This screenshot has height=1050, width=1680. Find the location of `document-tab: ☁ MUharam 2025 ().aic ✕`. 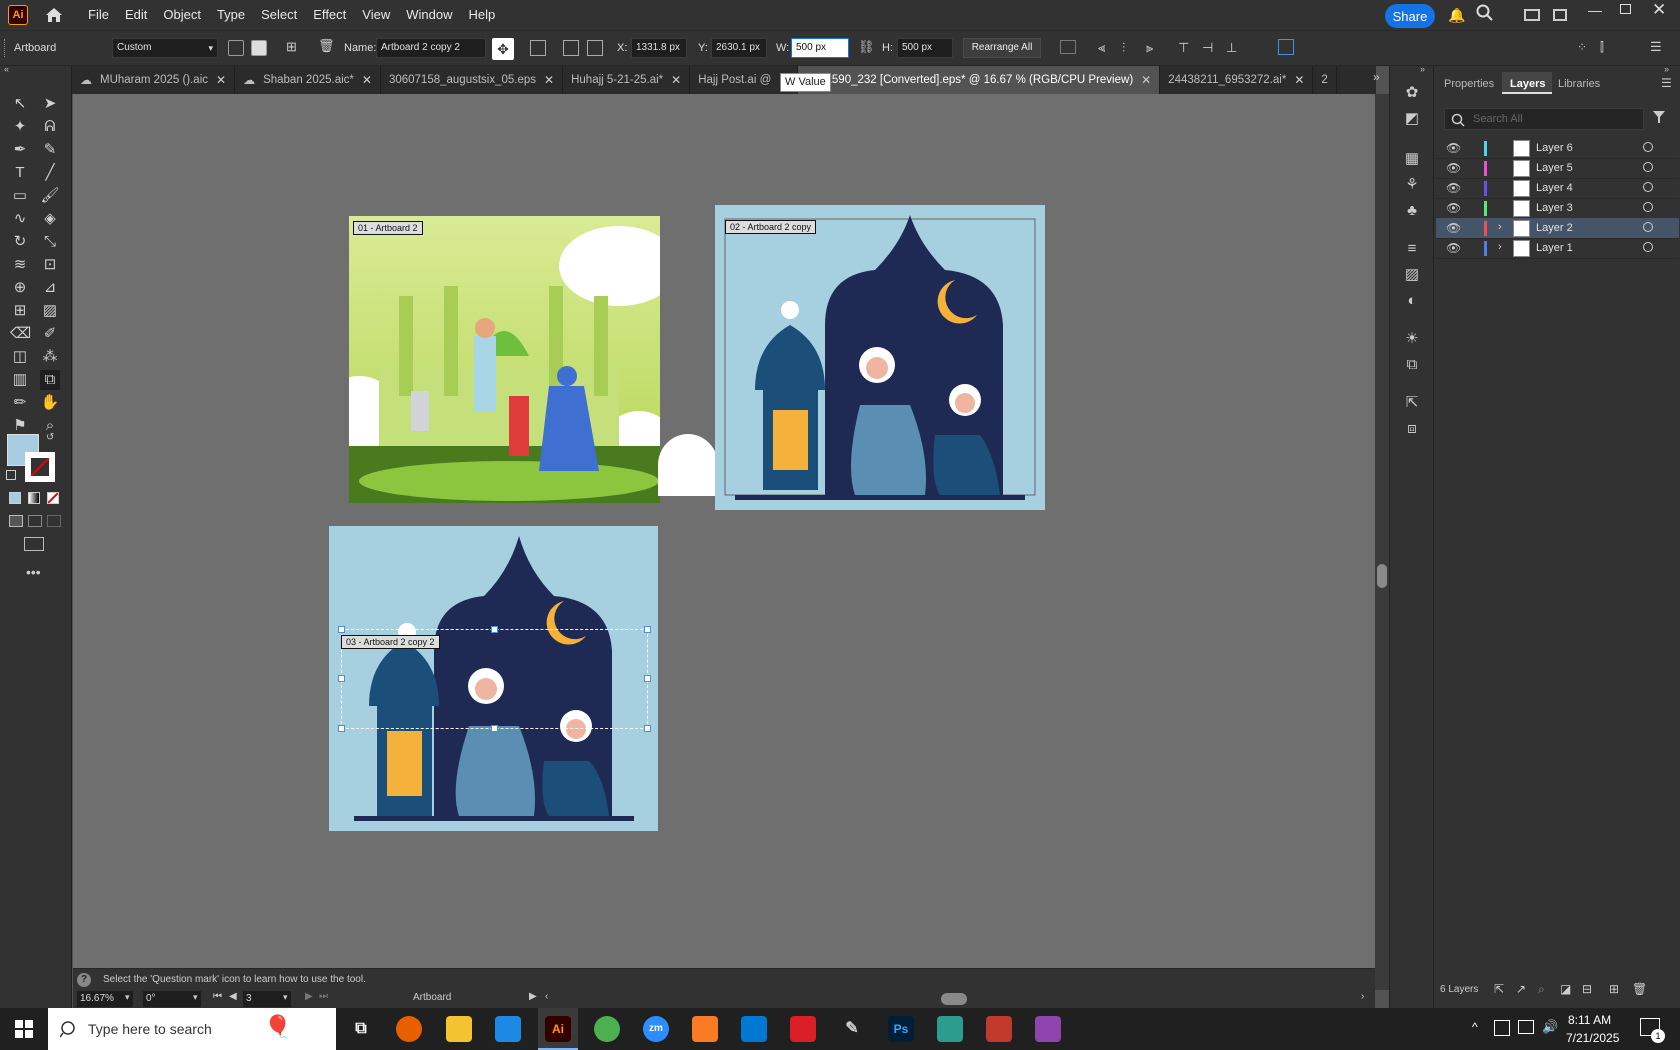

document-tab: ☁ MUharam 2025 ().aic ✕ is located at coordinates (154, 80).